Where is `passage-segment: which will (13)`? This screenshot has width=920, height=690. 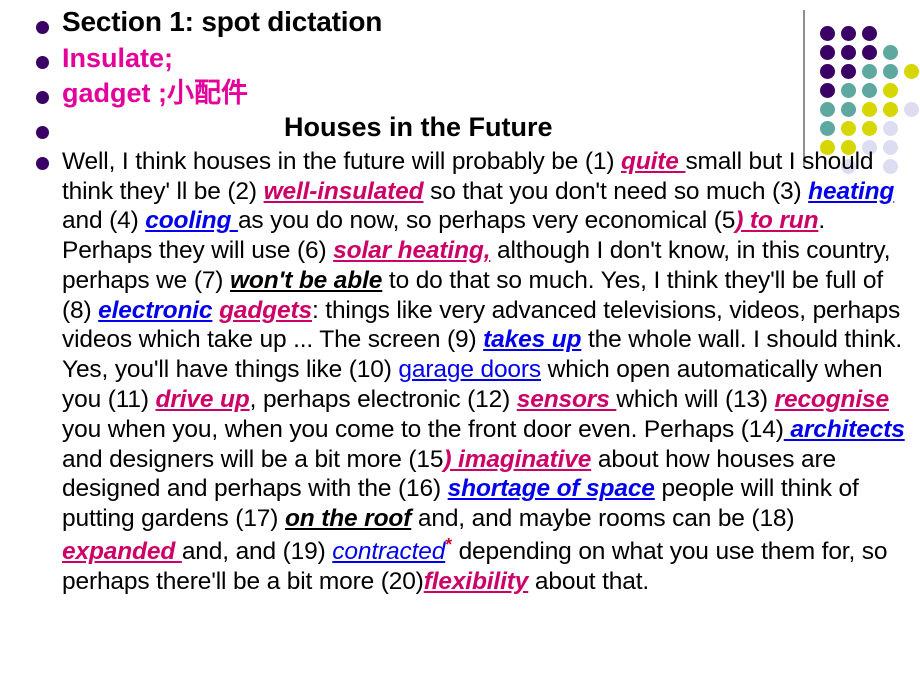 passage-segment: which will (13) is located at coordinates (695, 400).